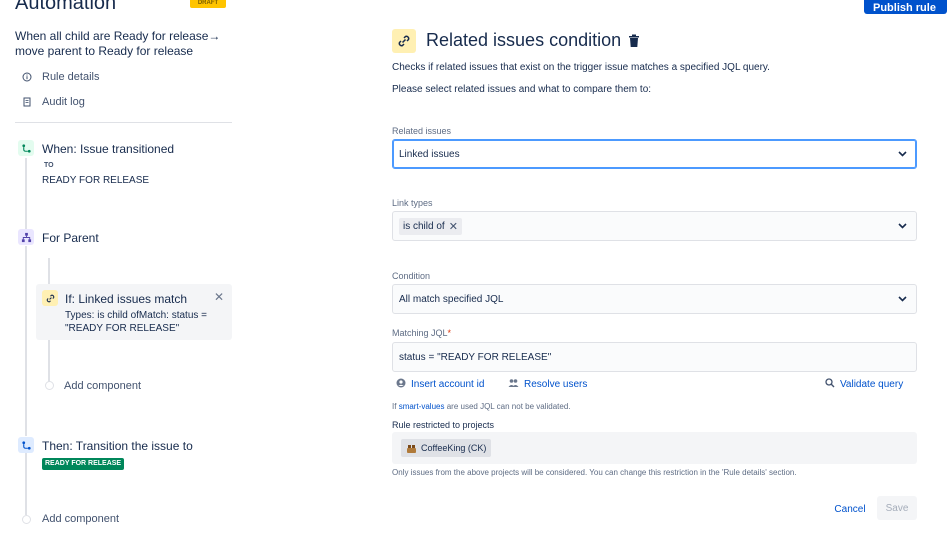  Describe the element at coordinates (513, 384) in the screenshot. I see `users-icon` at that location.